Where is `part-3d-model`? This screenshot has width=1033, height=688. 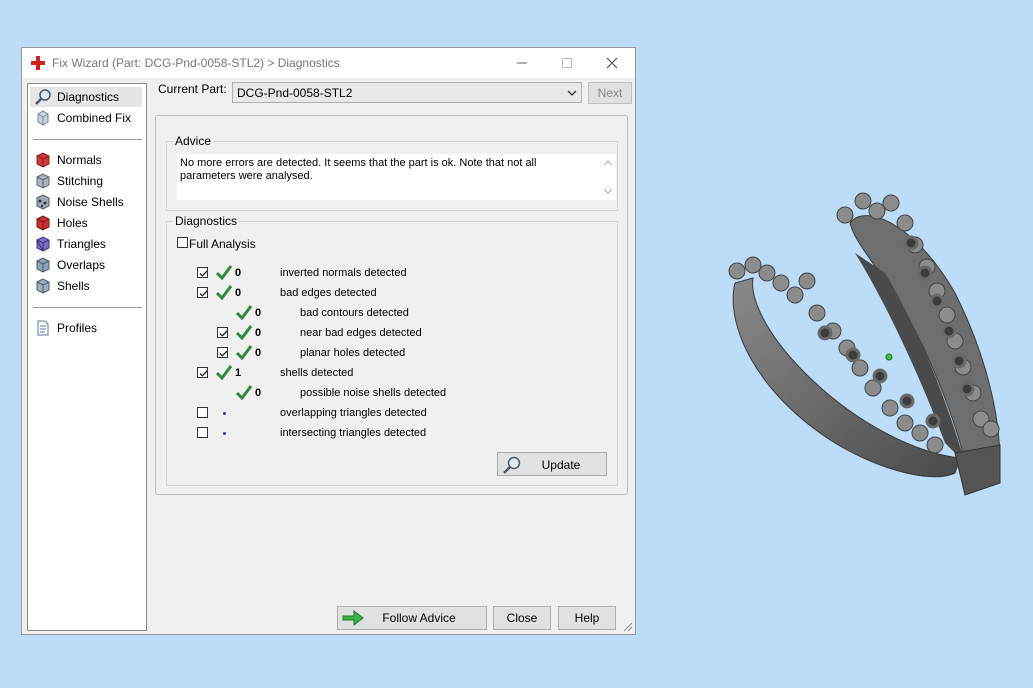
part-3d-model is located at coordinates (860, 341).